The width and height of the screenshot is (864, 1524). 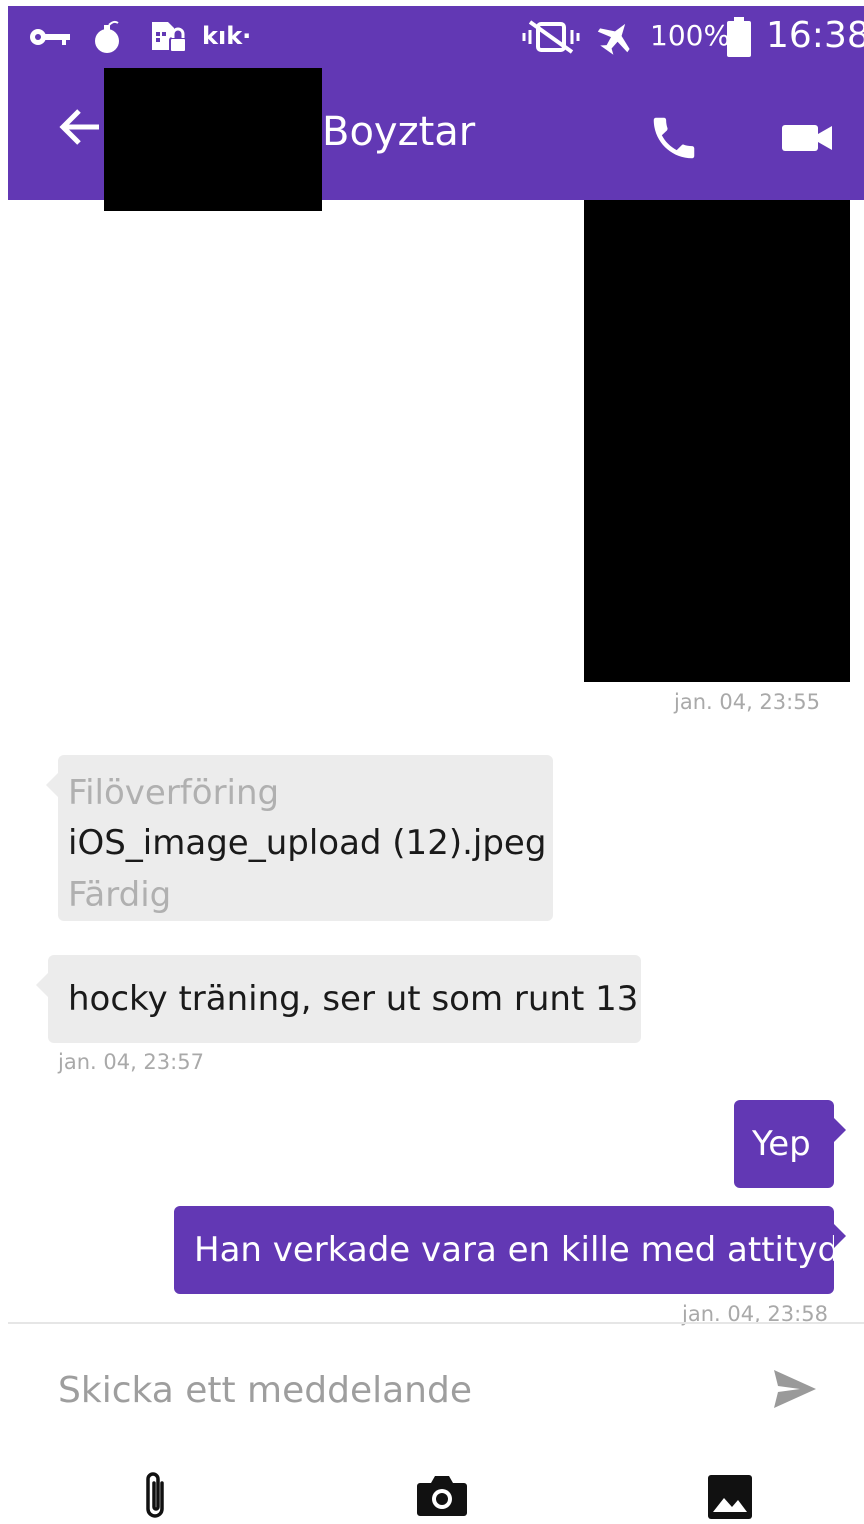 I want to click on redacted-avatar, so click(x=213, y=139).